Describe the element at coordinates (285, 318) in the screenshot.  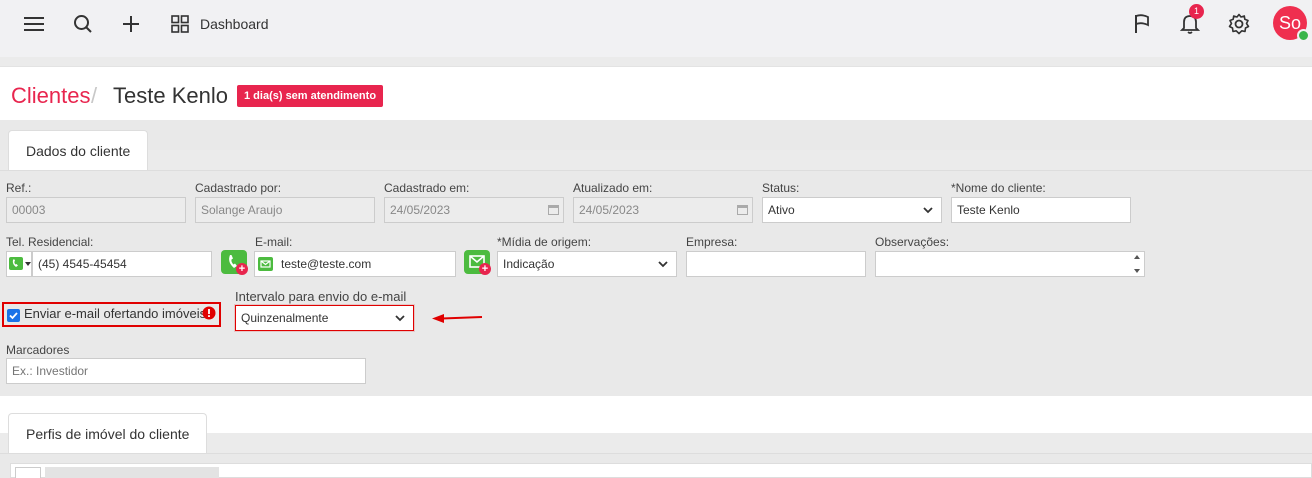
I see `intervalo-value: Quinzenalmente` at that location.